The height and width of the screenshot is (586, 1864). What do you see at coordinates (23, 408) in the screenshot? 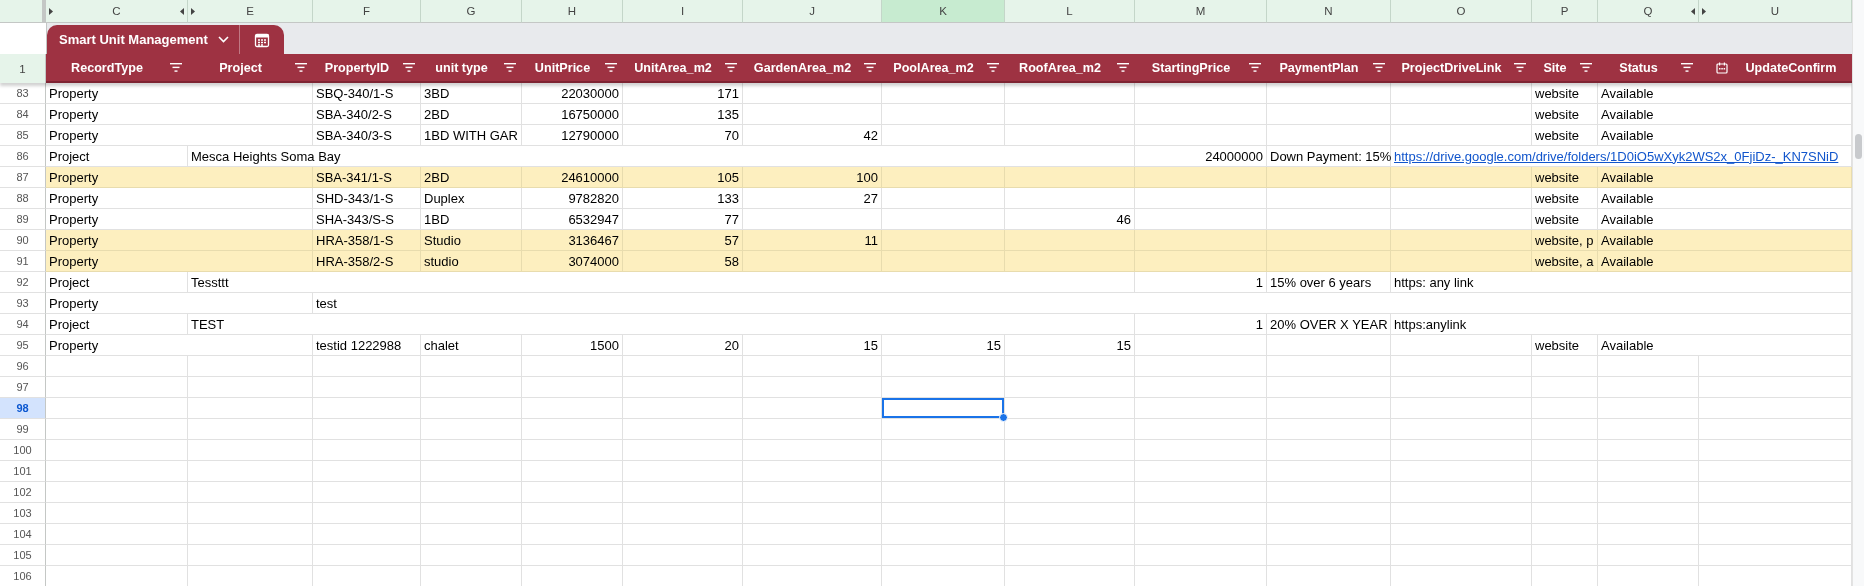
I see `row-number: 98` at bounding box center [23, 408].